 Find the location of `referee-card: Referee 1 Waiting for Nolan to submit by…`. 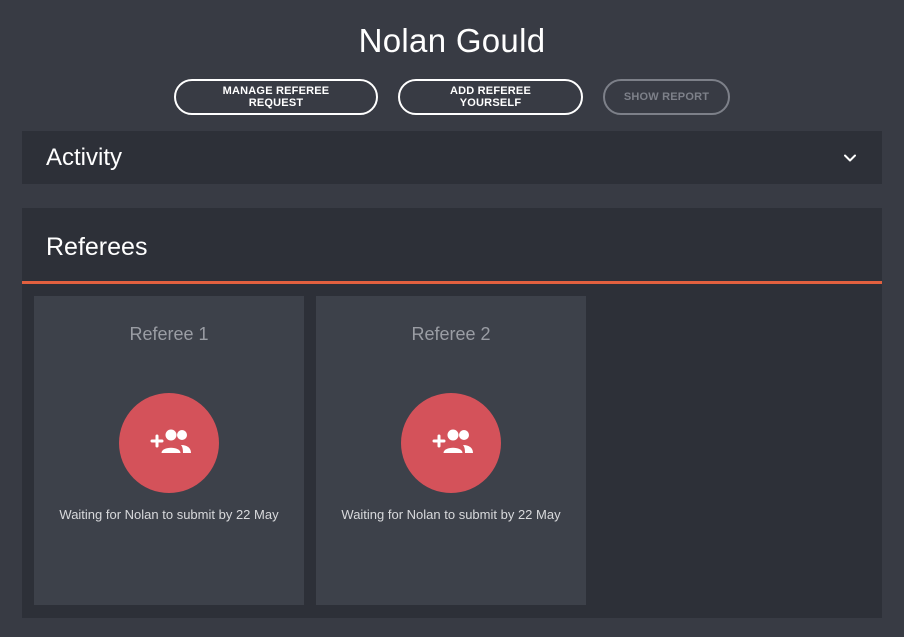

referee-card: Referee 1 Waiting for Nolan to submit by… is located at coordinates (169, 450).